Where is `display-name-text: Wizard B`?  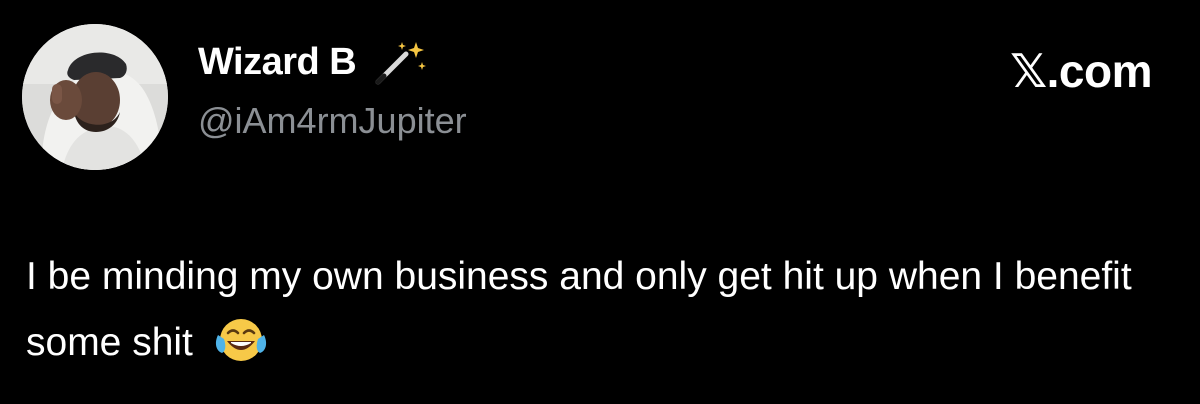 display-name-text: Wizard B is located at coordinates (277, 62).